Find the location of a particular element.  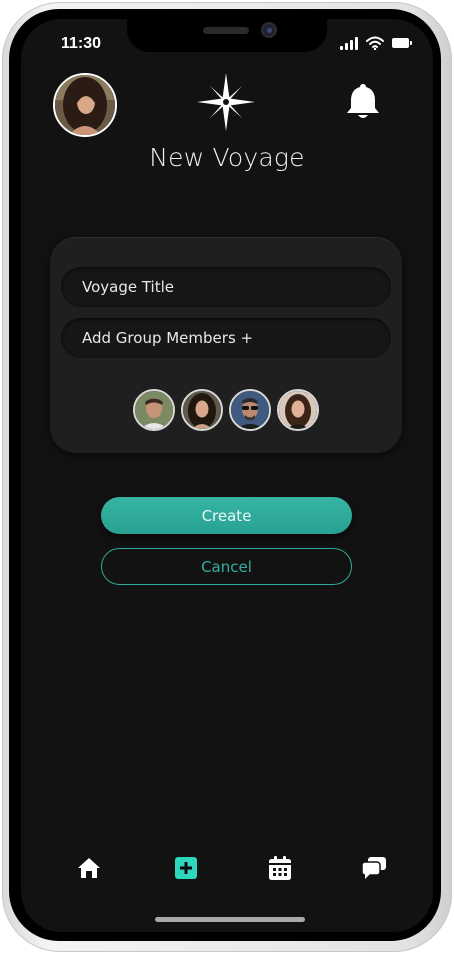

create-button: Create is located at coordinates (226, 515).